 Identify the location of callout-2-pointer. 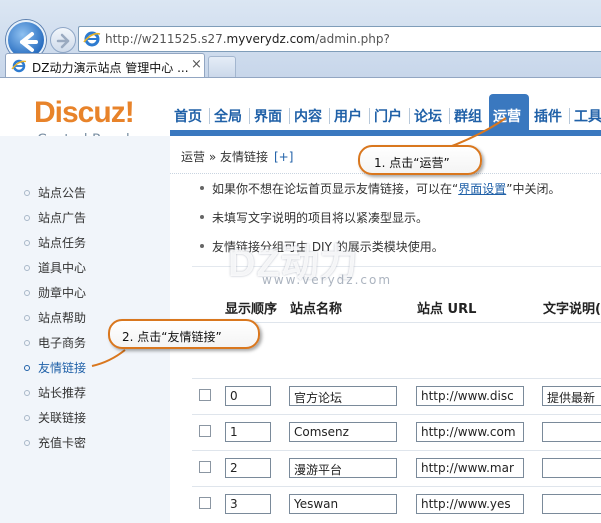
(108, 358).